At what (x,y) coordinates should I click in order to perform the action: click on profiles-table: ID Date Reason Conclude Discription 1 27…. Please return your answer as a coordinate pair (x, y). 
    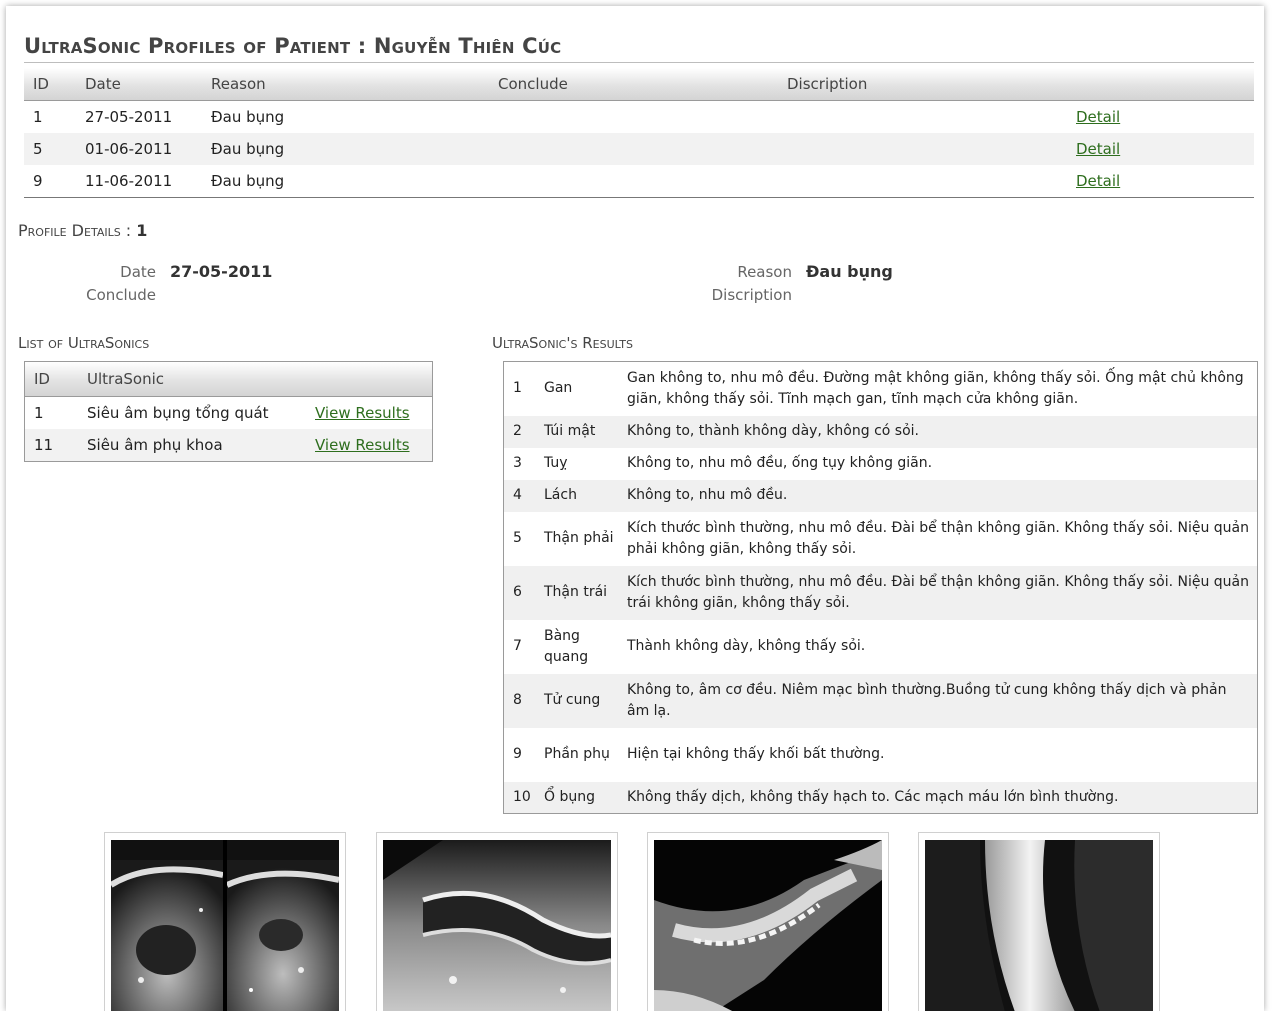
    Looking at the image, I should click on (639, 133).